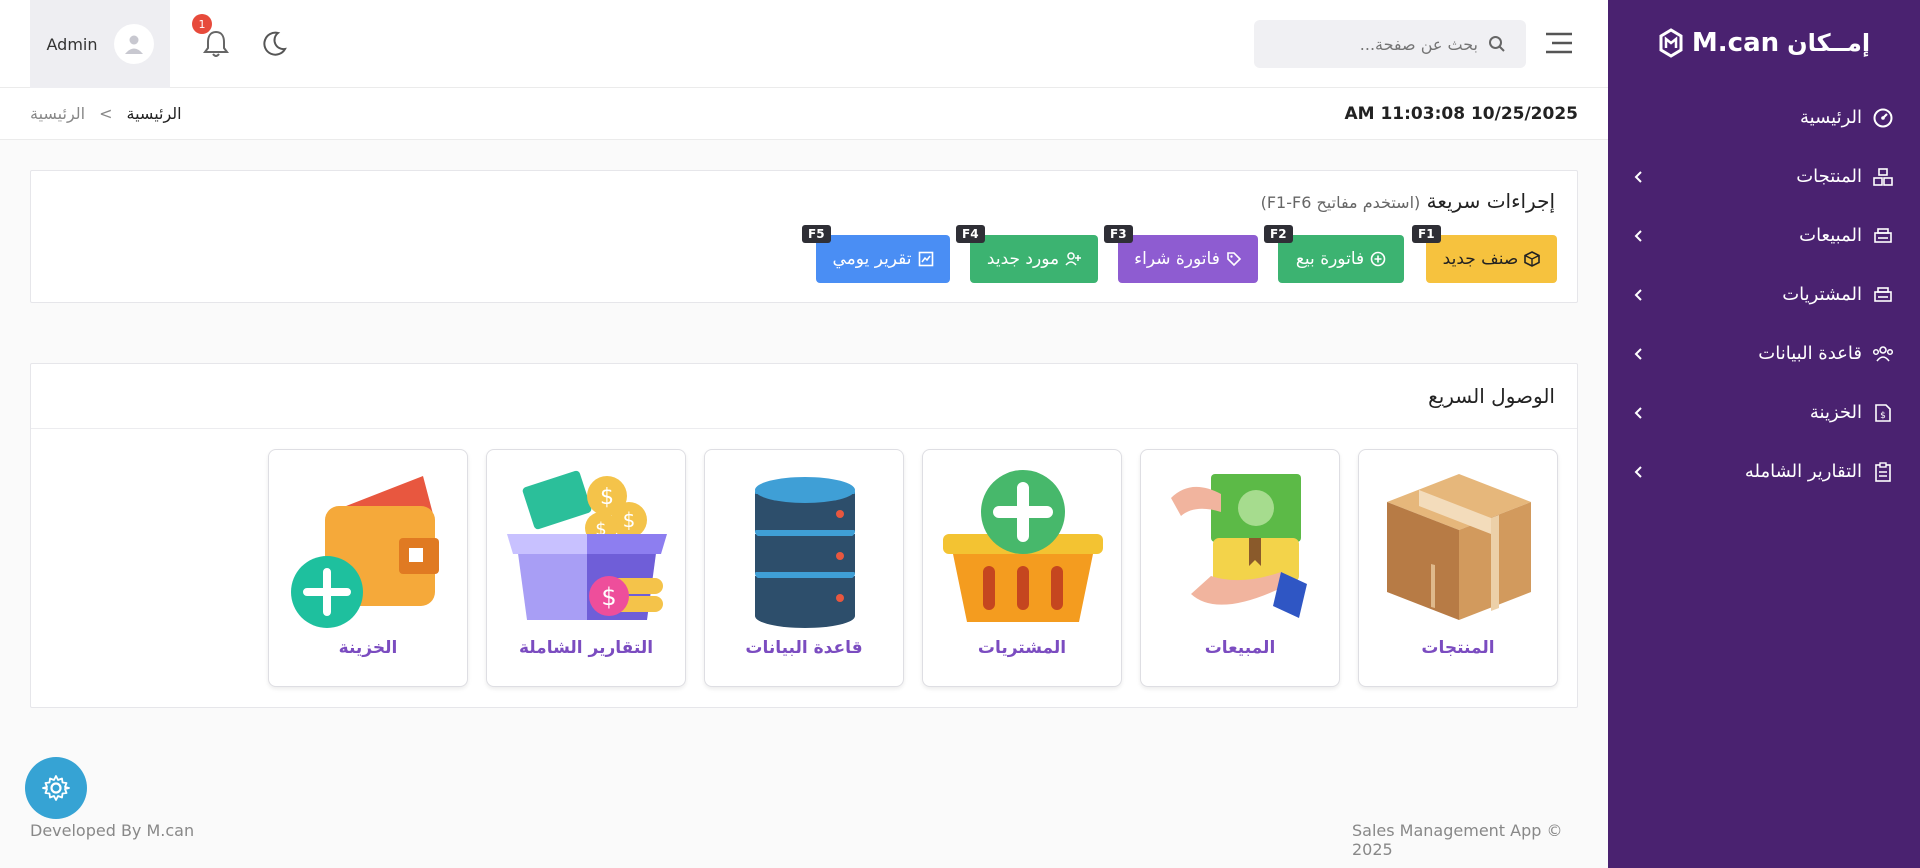  Describe the element at coordinates (1023, 259) in the screenshot. I see `button-label: مورد جديد` at that location.